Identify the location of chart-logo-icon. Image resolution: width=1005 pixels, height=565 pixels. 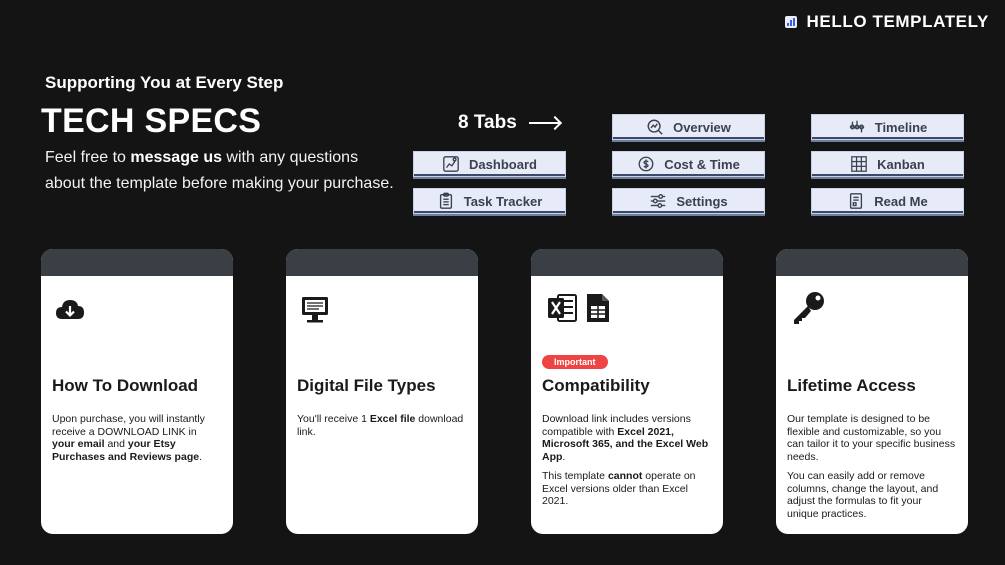
(790, 22).